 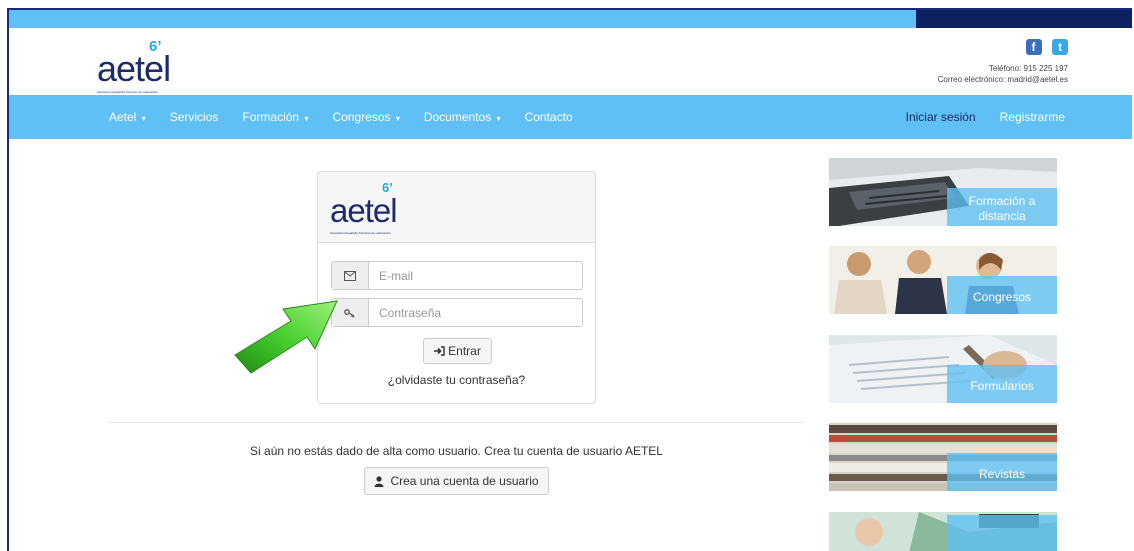 What do you see at coordinates (1032, 117) in the screenshot?
I see `register-link: Registrarme` at bounding box center [1032, 117].